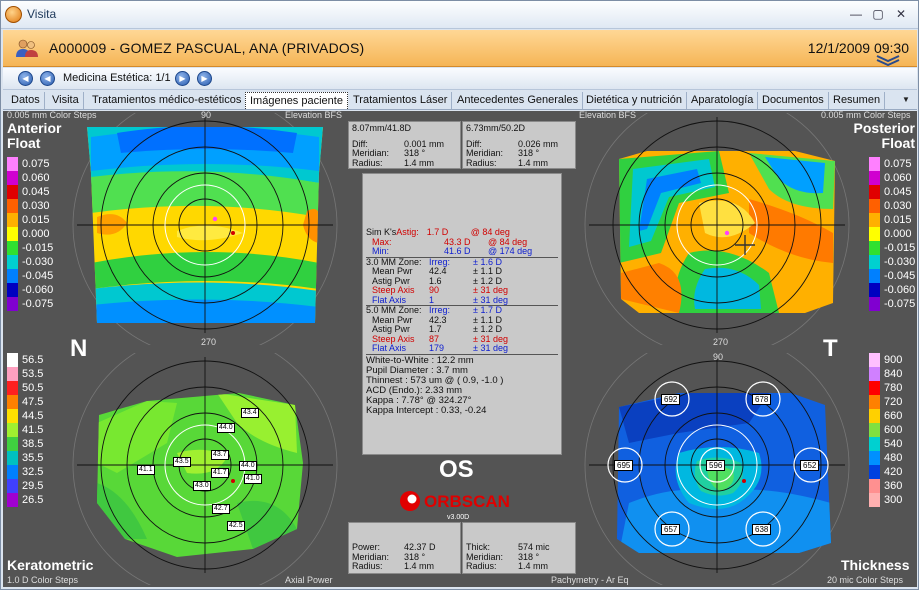 Image resolution: width=919 pixels, height=590 pixels. What do you see at coordinates (490, 348) in the screenshot?
I see `zone5-flat-tol: ± 31 deg` at bounding box center [490, 348].